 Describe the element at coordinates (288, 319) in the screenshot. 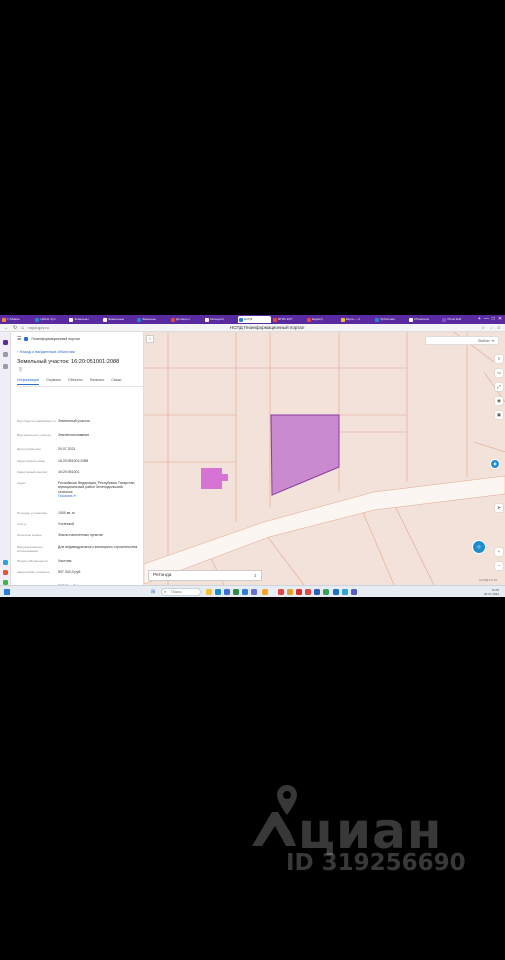

I see `browser-tab: ФГИС ЕГР` at that location.